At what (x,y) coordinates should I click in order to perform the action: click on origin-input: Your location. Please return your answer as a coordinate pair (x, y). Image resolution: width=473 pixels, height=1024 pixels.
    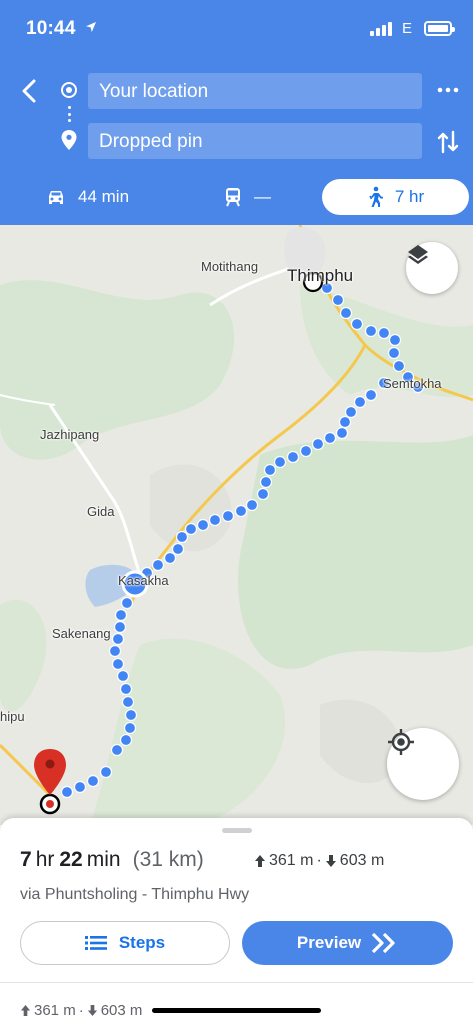
    Looking at the image, I should click on (255, 91).